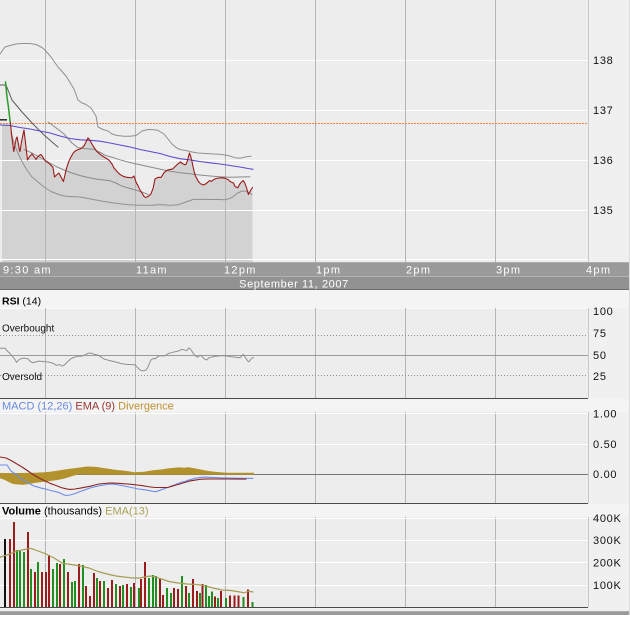  What do you see at coordinates (22, 377) in the screenshot?
I see `svg-text: Oversold` at bounding box center [22, 377].